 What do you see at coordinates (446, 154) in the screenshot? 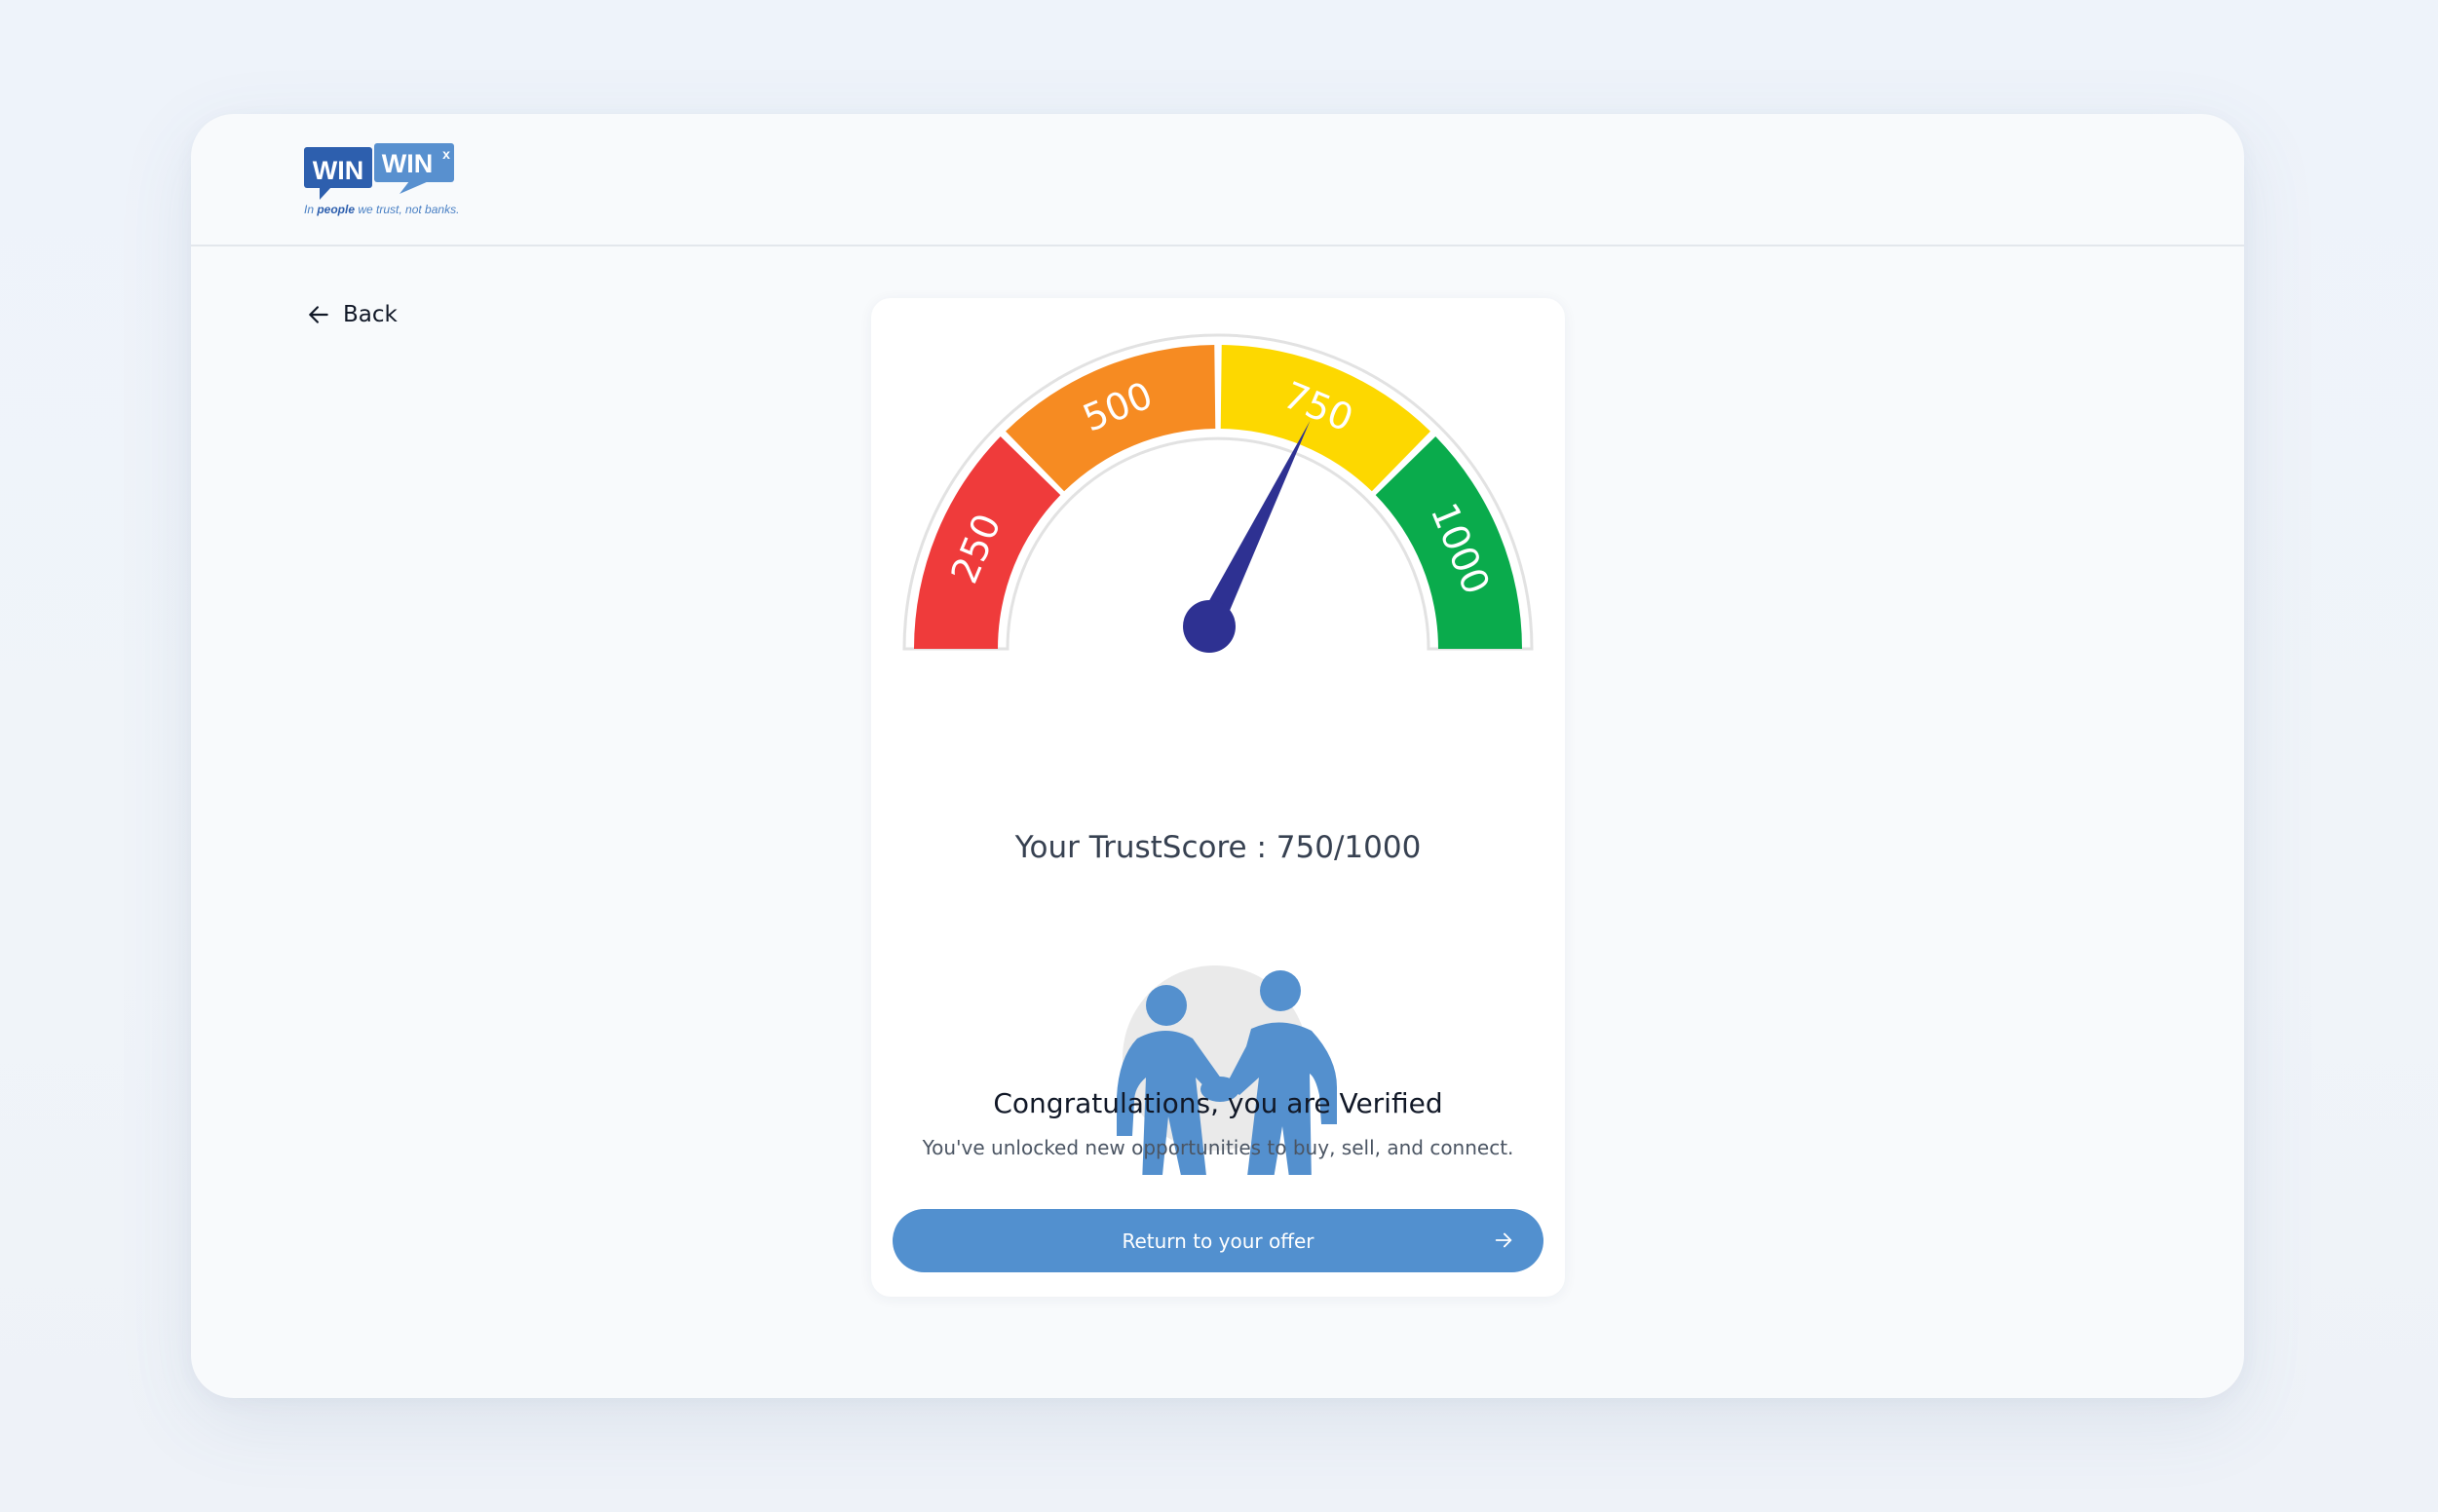
I see `svg-text: x` at bounding box center [446, 154].